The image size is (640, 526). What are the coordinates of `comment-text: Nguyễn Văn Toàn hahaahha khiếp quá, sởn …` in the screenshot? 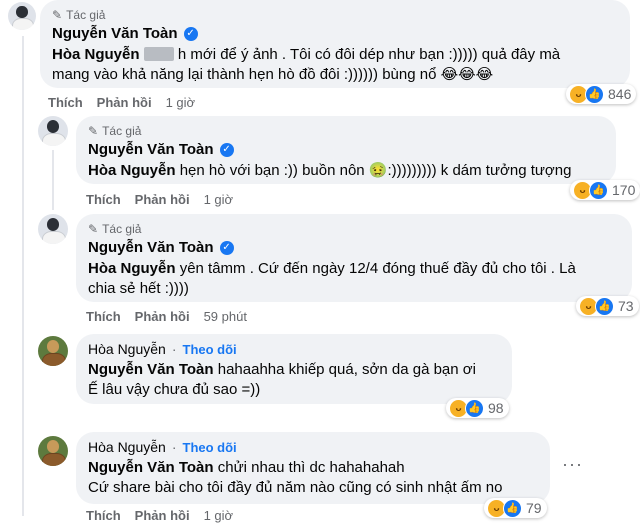 It's located at (282, 379).